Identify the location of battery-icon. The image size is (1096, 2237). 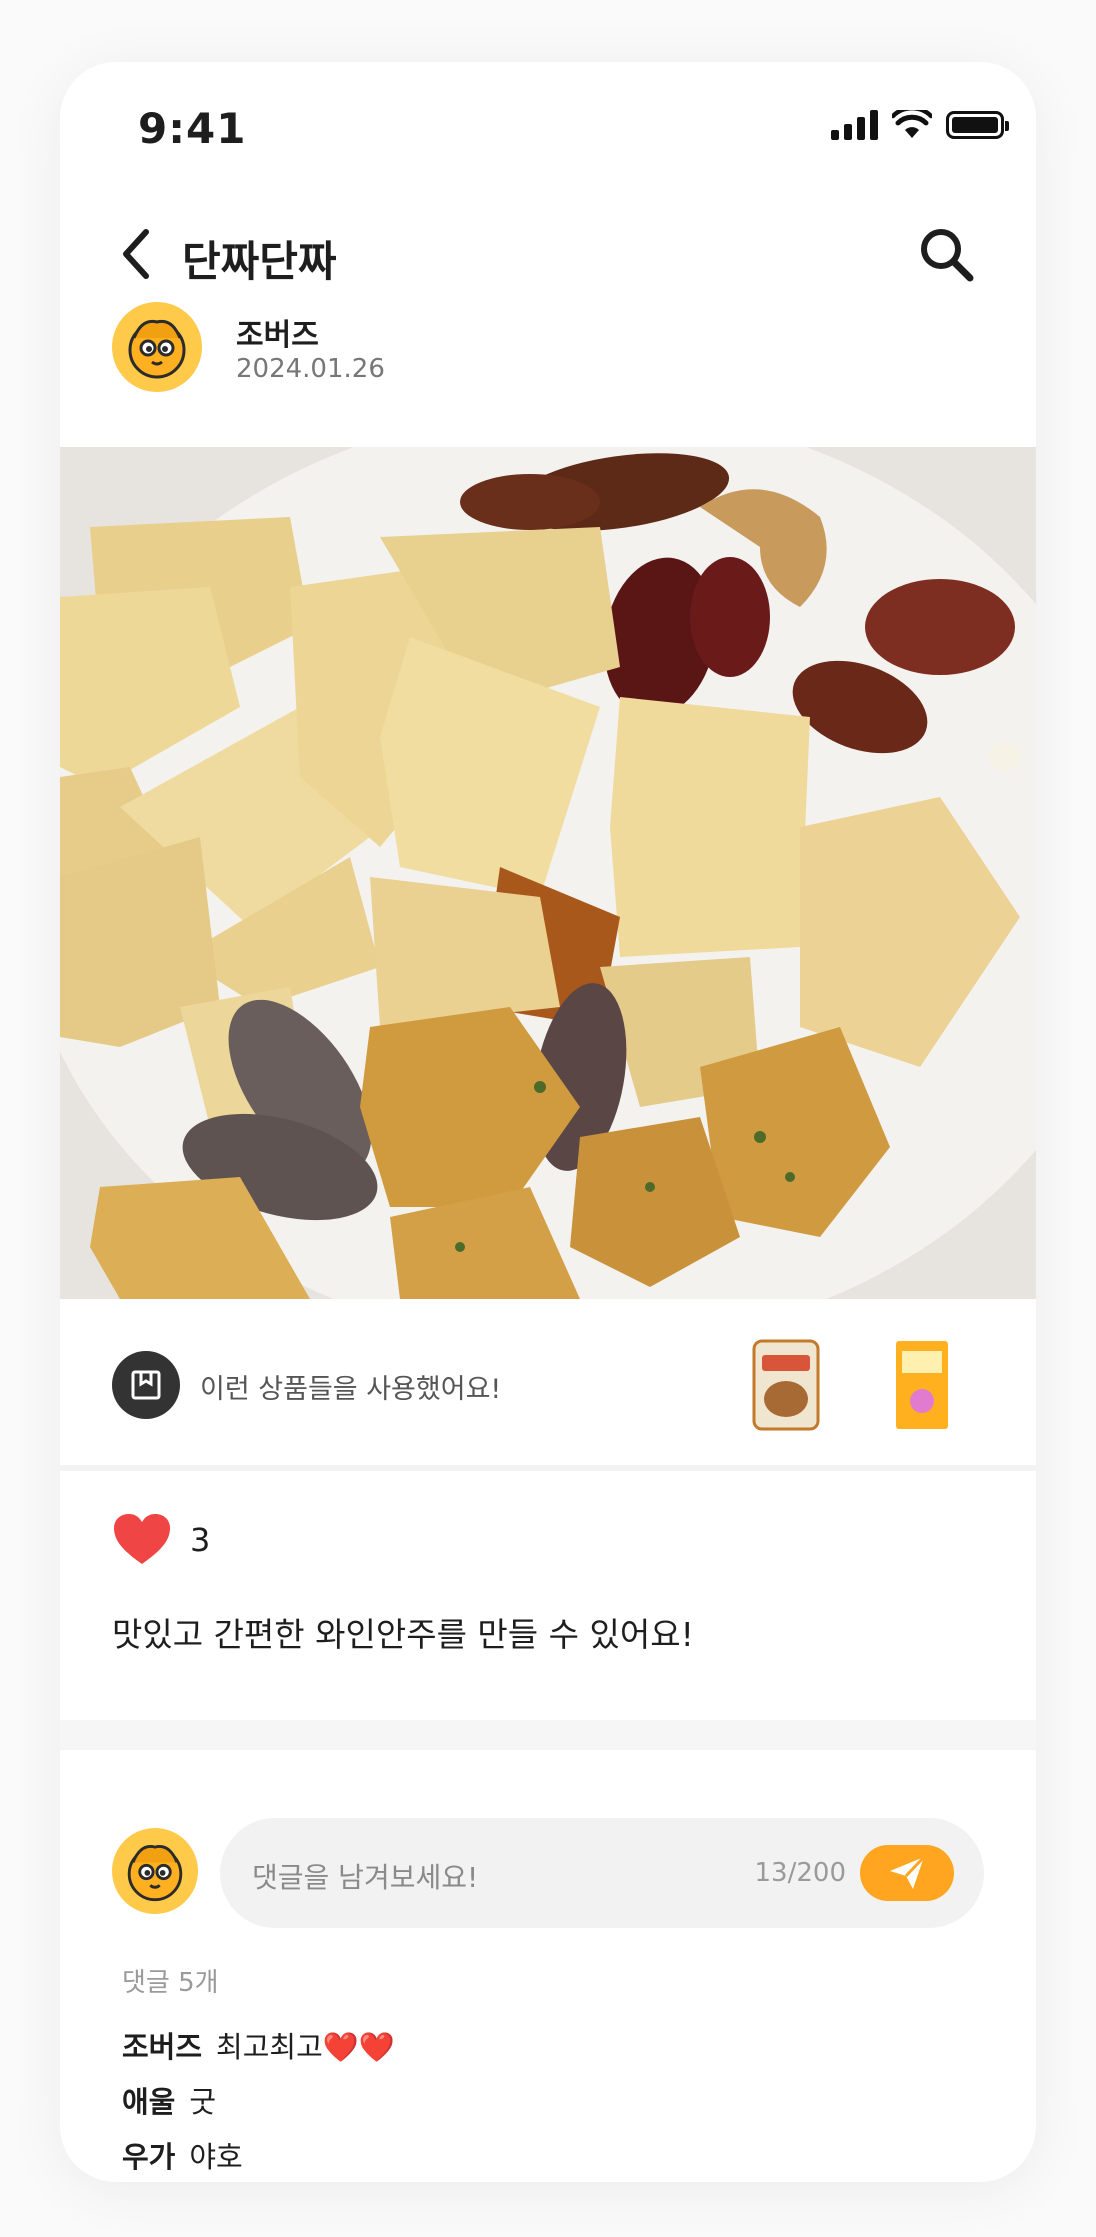
(977, 125).